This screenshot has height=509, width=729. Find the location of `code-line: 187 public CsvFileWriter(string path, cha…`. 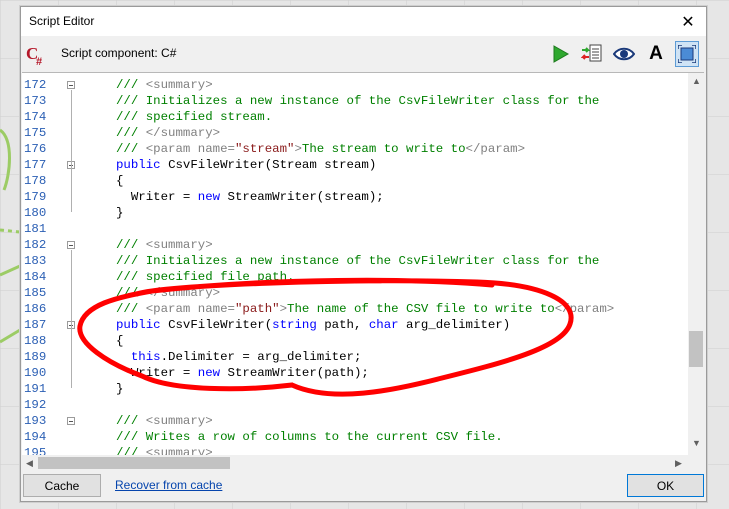

code-line: 187 public CsvFileWriter(string path, cha… is located at coordinates (356, 325).